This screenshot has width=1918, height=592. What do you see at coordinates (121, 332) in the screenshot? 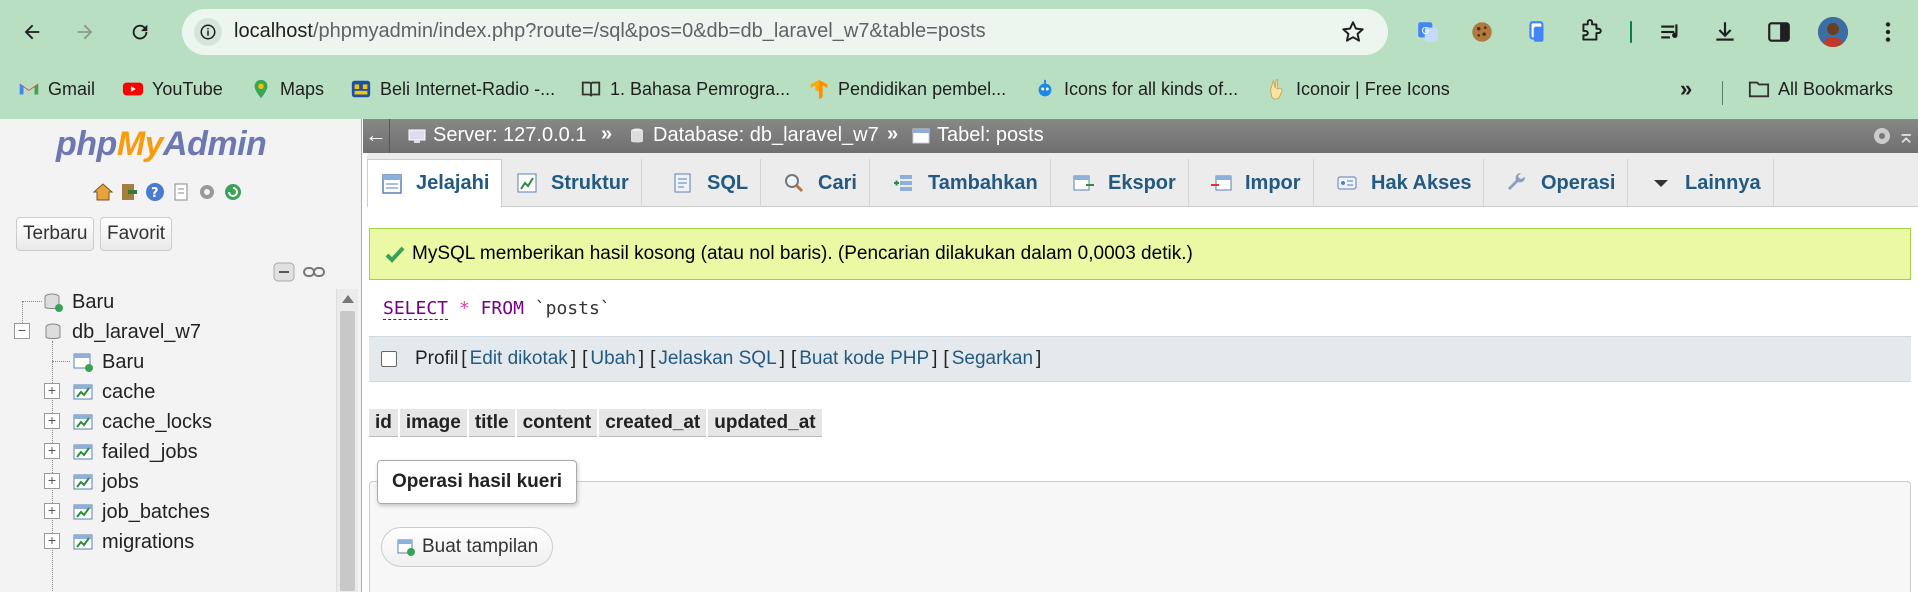
I see `tree-item-database: db_laravel_w7` at bounding box center [121, 332].